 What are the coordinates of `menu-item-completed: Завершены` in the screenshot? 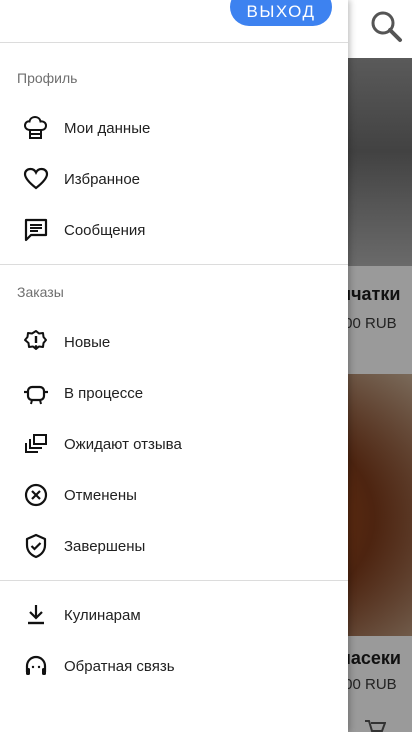 It's located at (174, 546).